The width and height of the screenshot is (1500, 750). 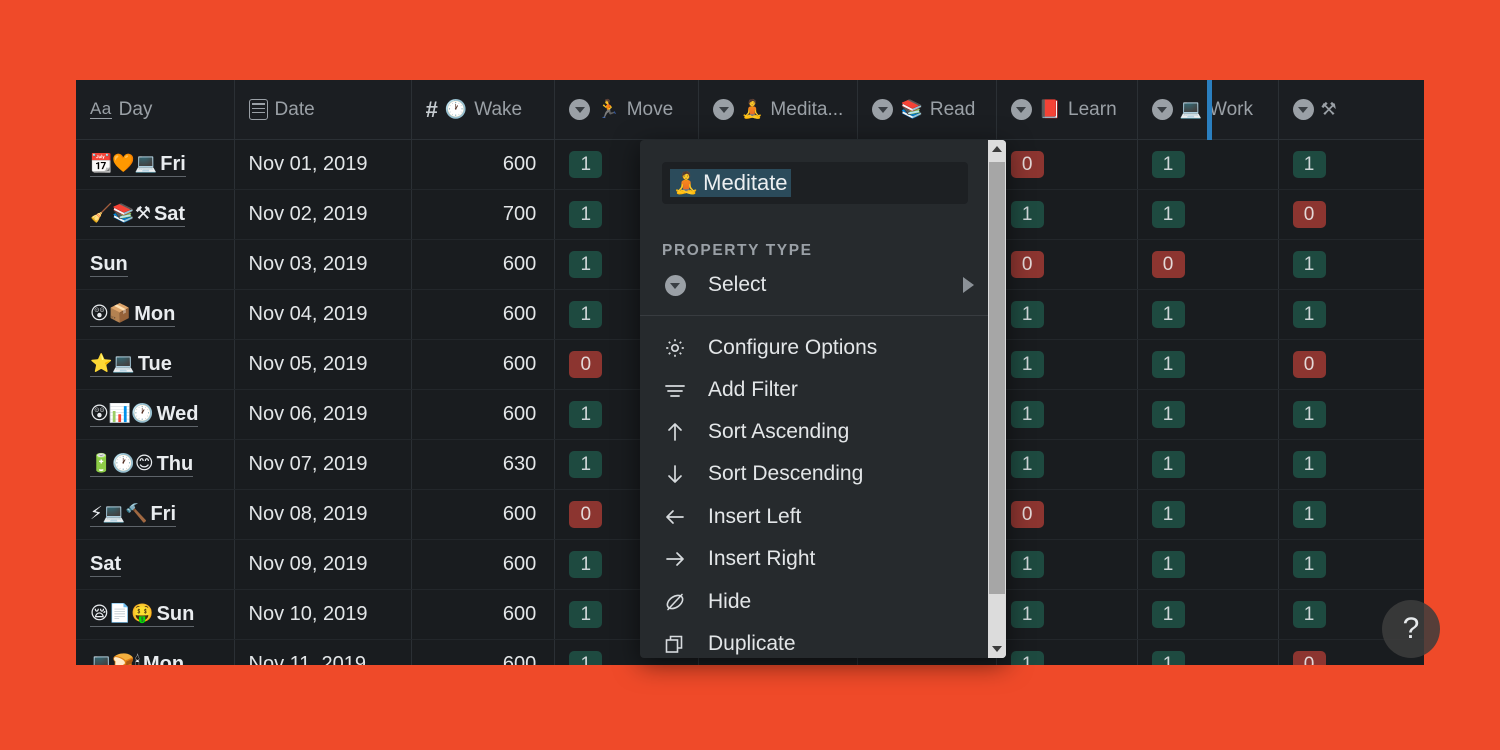 I want to click on cell-day: 🧹📚⚒ Sat, so click(x=155, y=214).